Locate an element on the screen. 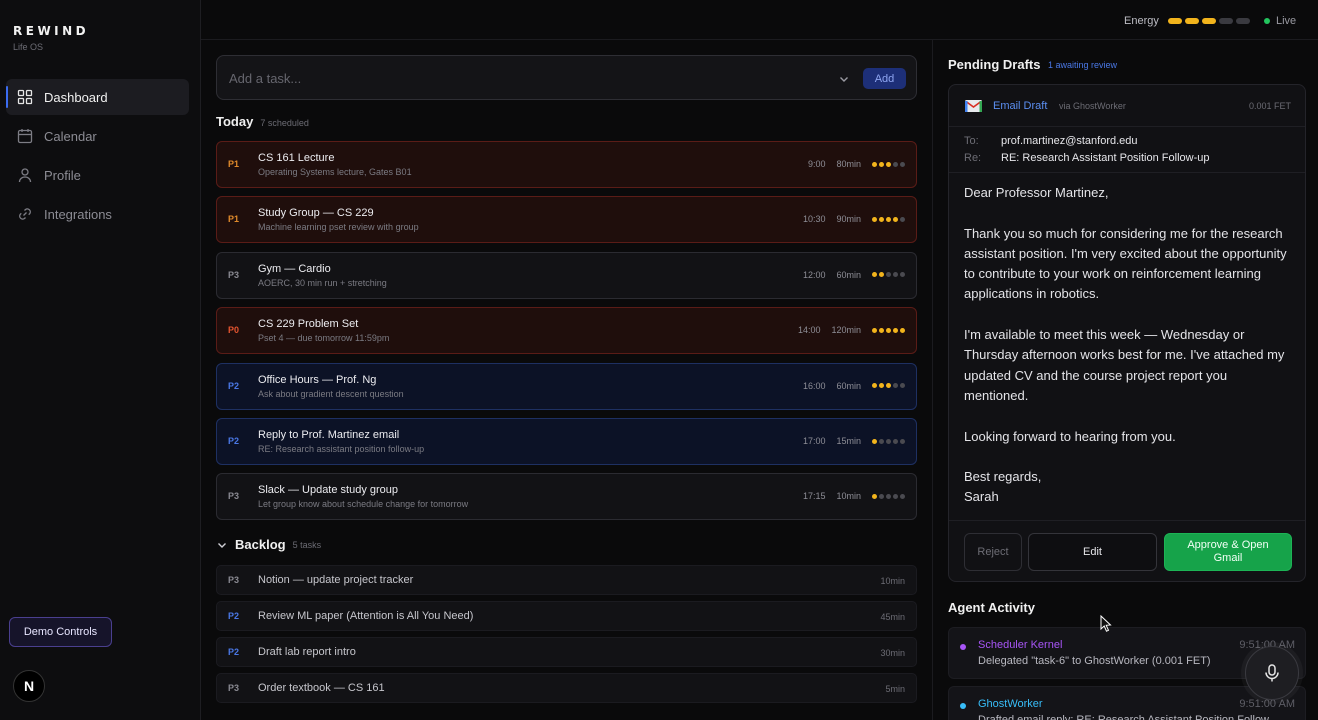 Image resolution: width=1318 pixels, height=720 pixels. task-title: CS 229 Problem Set is located at coordinates (308, 324).